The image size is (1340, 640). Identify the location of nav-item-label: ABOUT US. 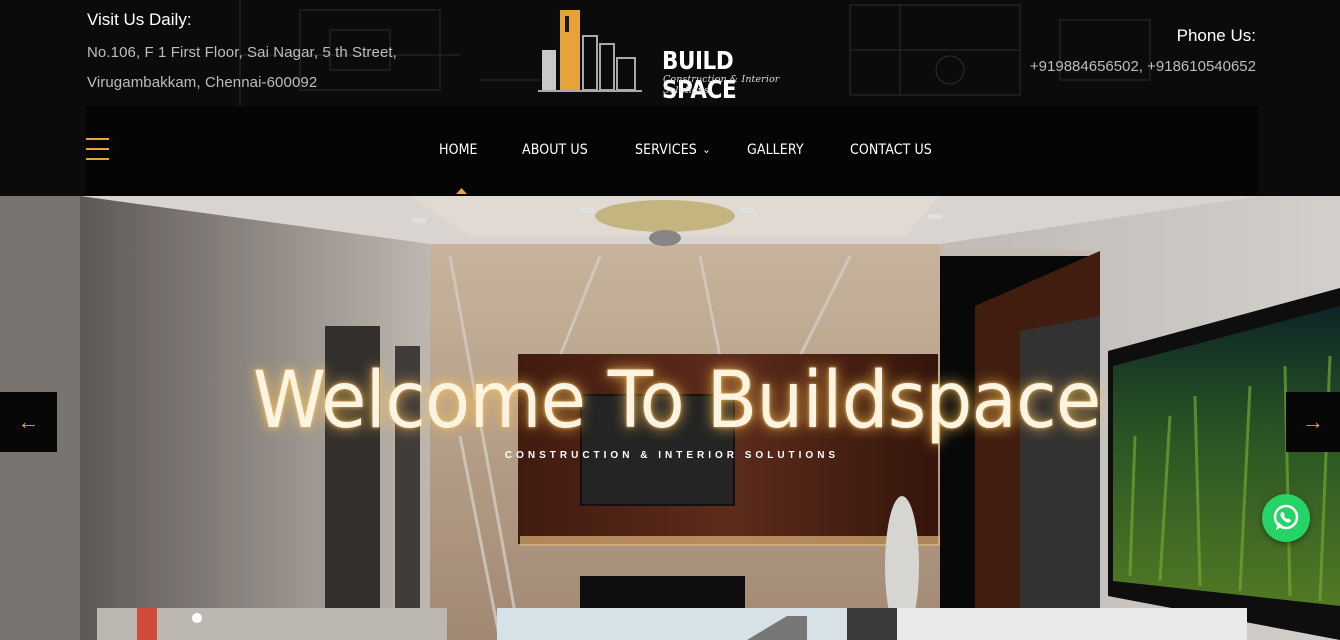
(554, 150).